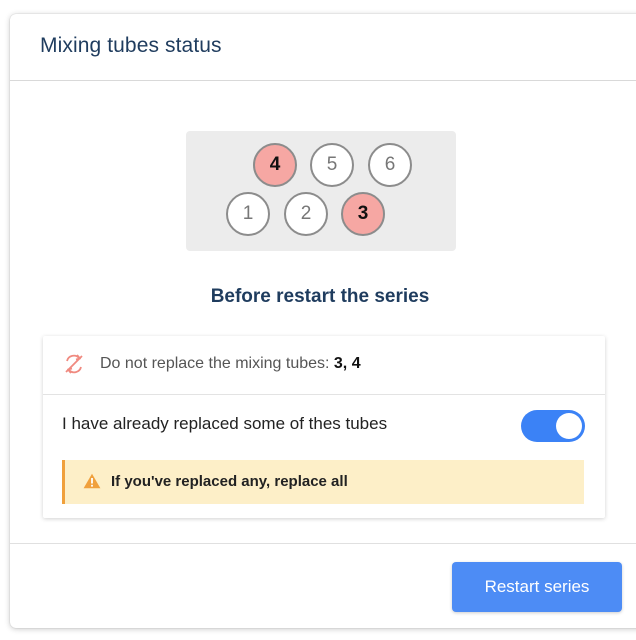 Image resolution: width=636 pixels, height=640 pixels. I want to click on dialog-title: Mixing tubes status, so click(131, 45).